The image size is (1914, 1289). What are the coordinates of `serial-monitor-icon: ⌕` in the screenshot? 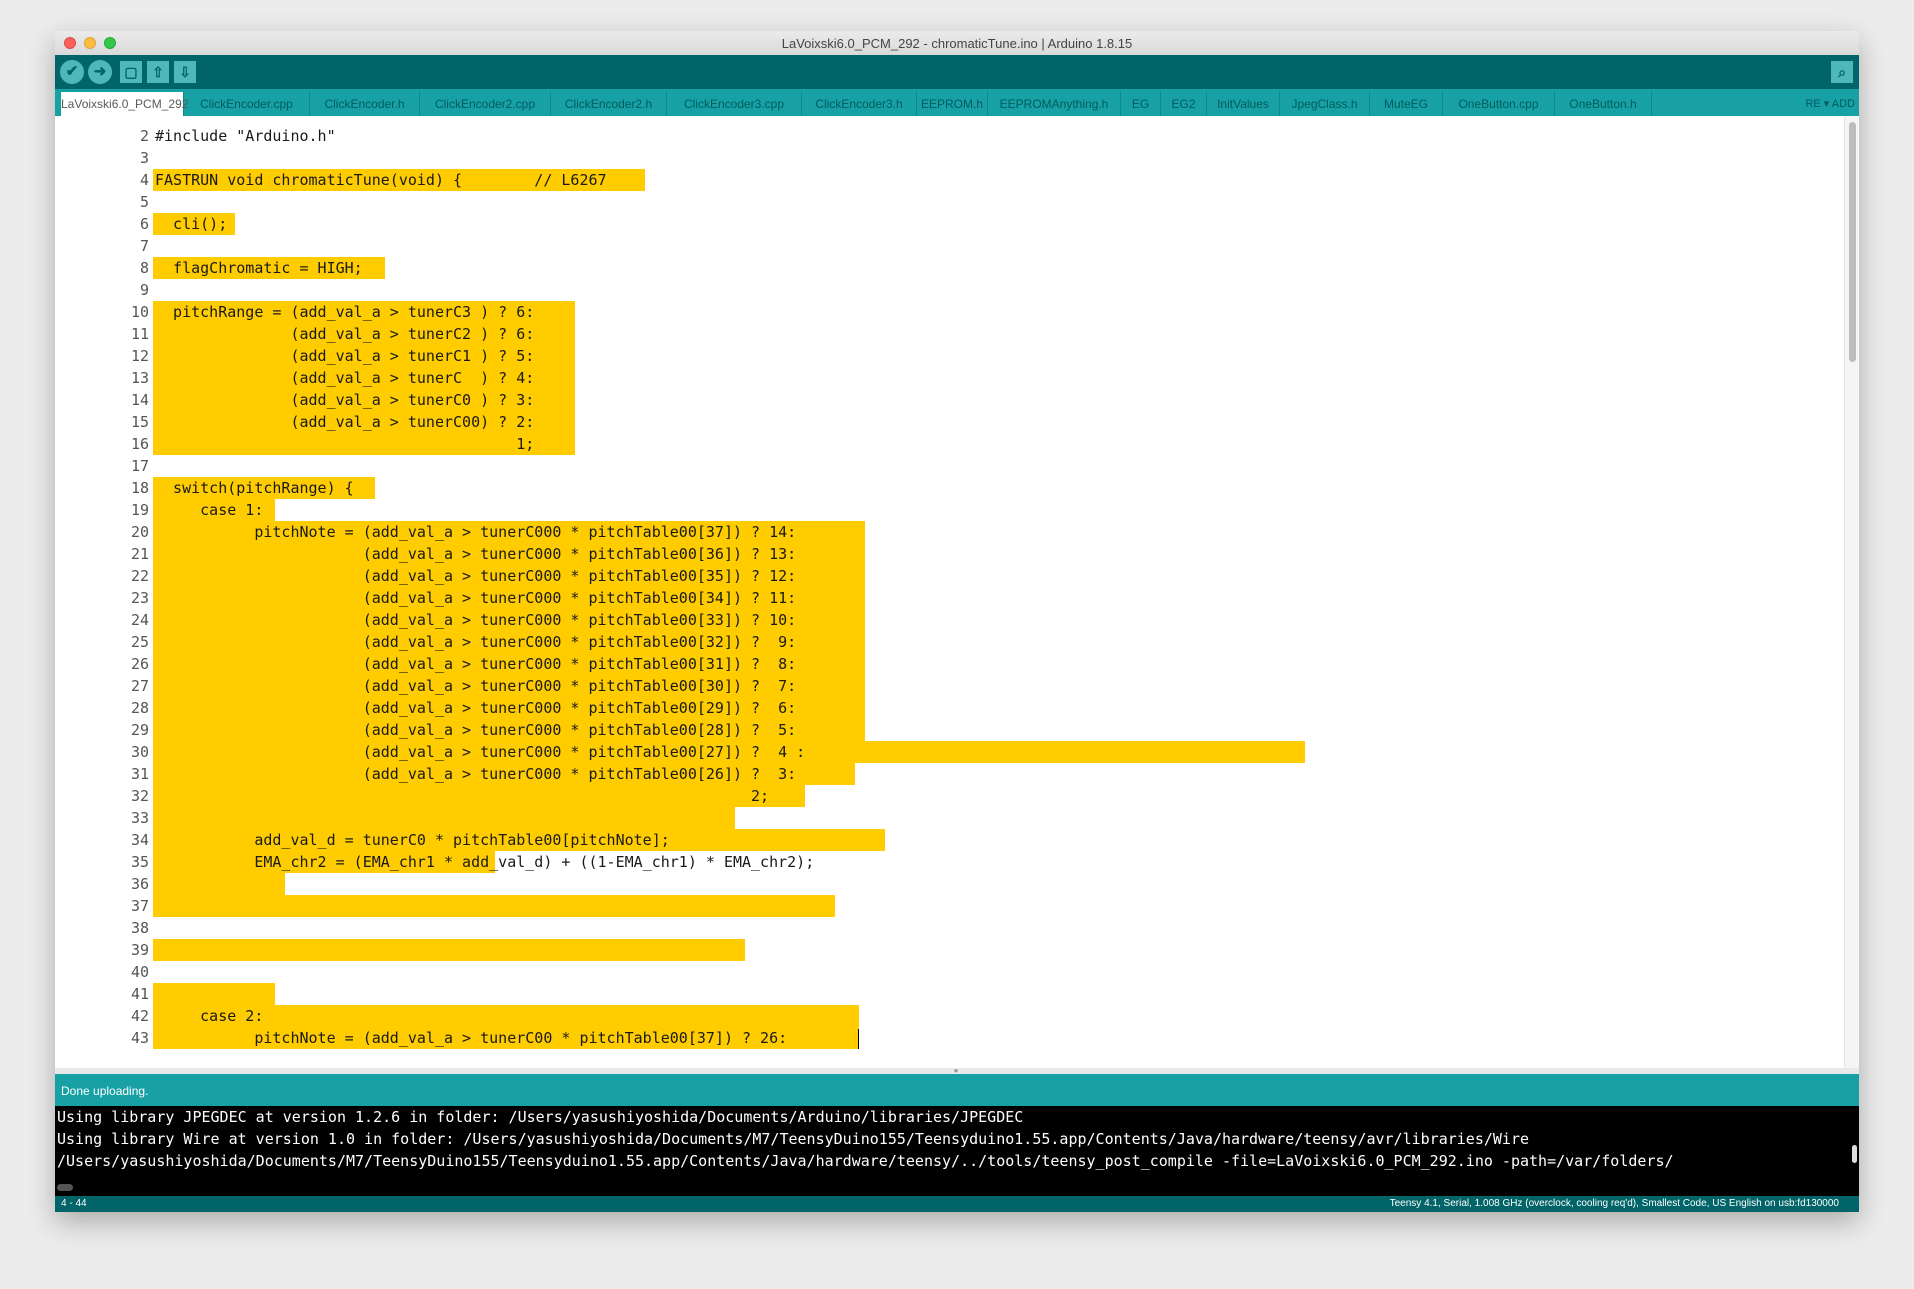 It's located at (1842, 72).